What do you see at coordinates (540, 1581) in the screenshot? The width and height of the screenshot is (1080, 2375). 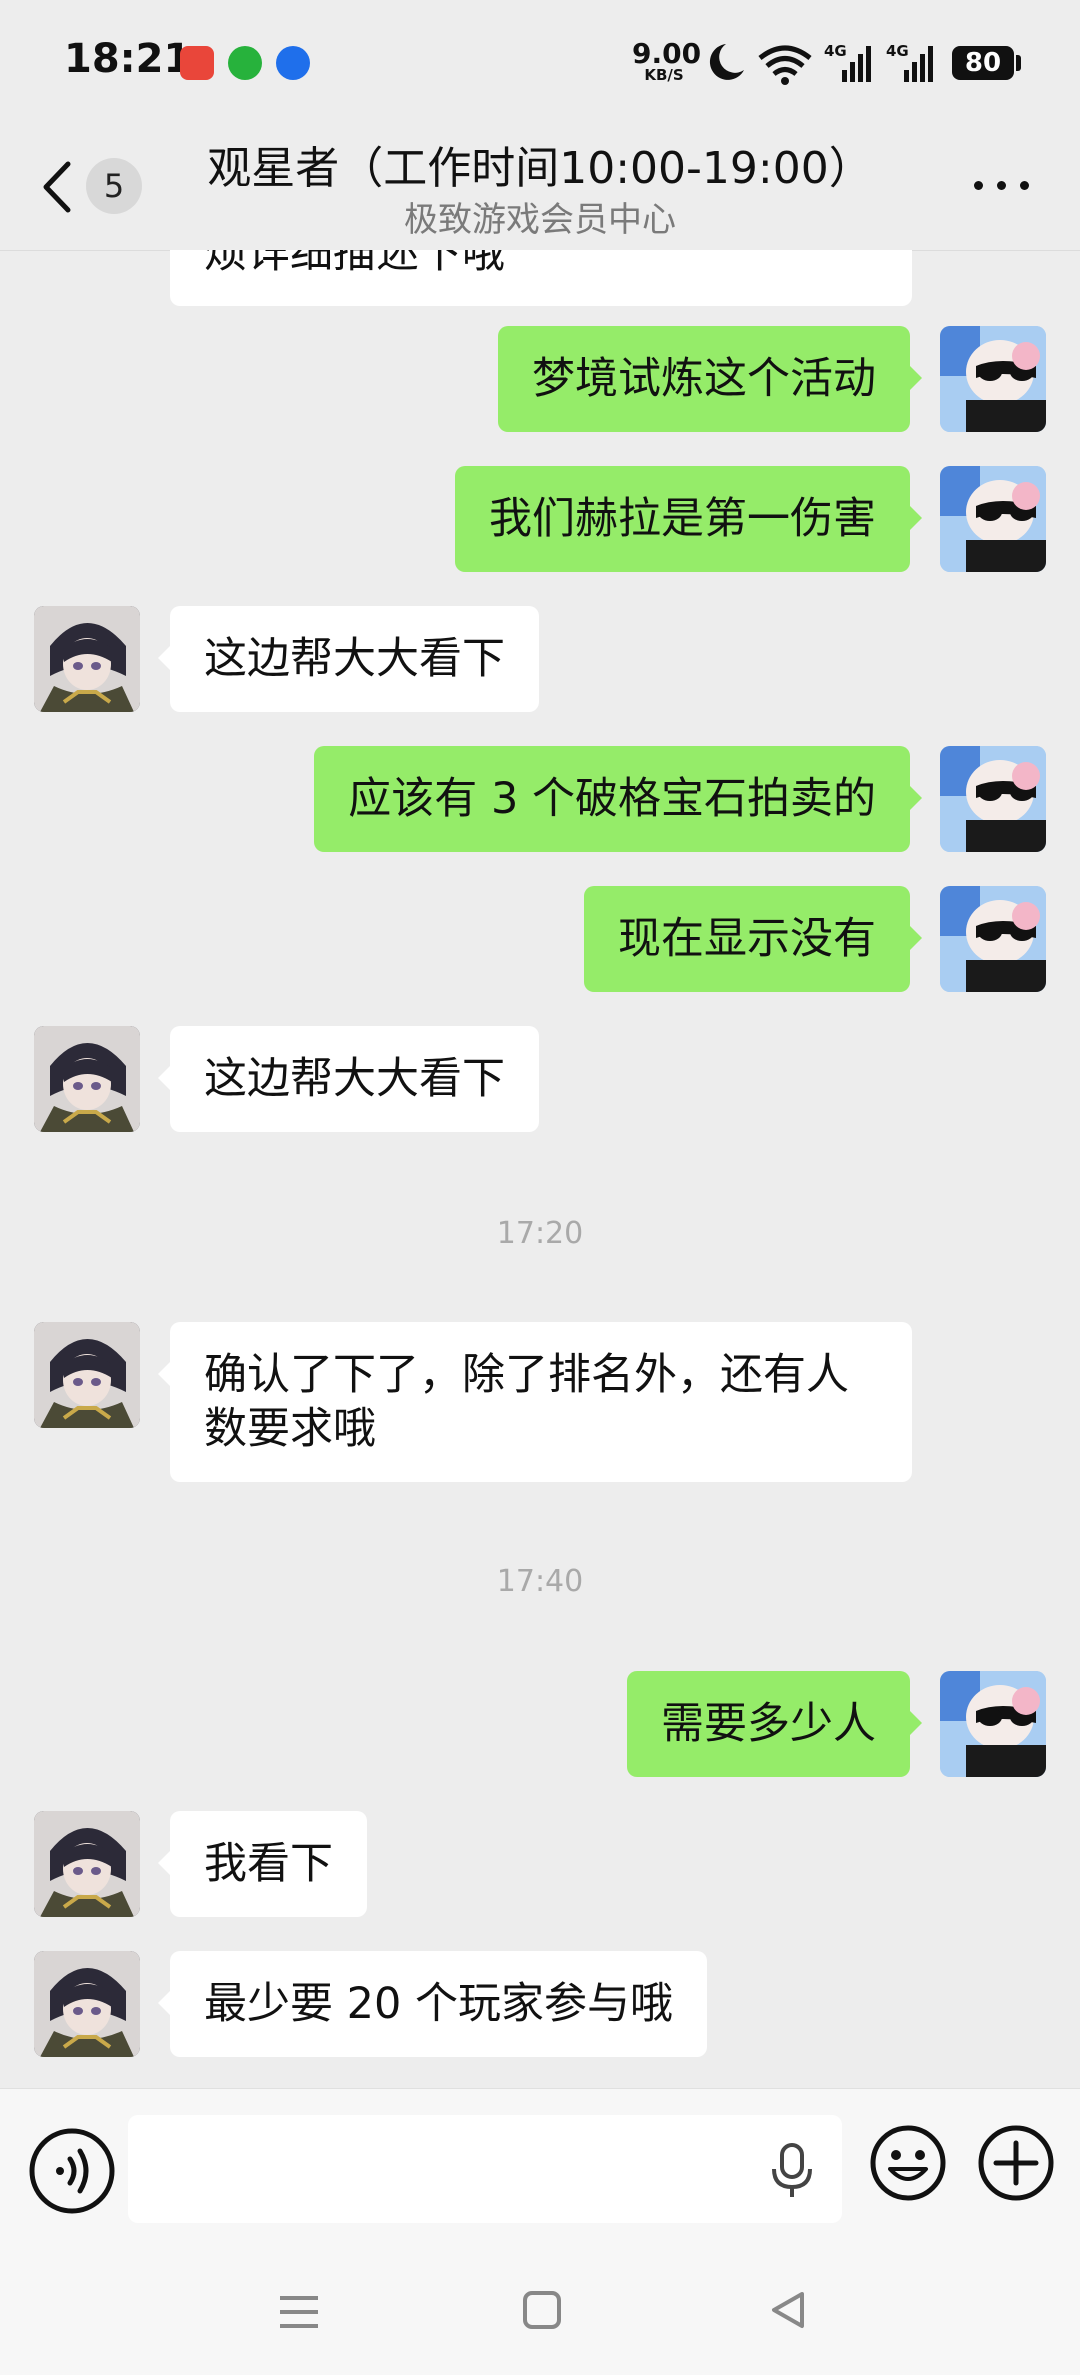 I see `message-timestamp: 17:40` at bounding box center [540, 1581].